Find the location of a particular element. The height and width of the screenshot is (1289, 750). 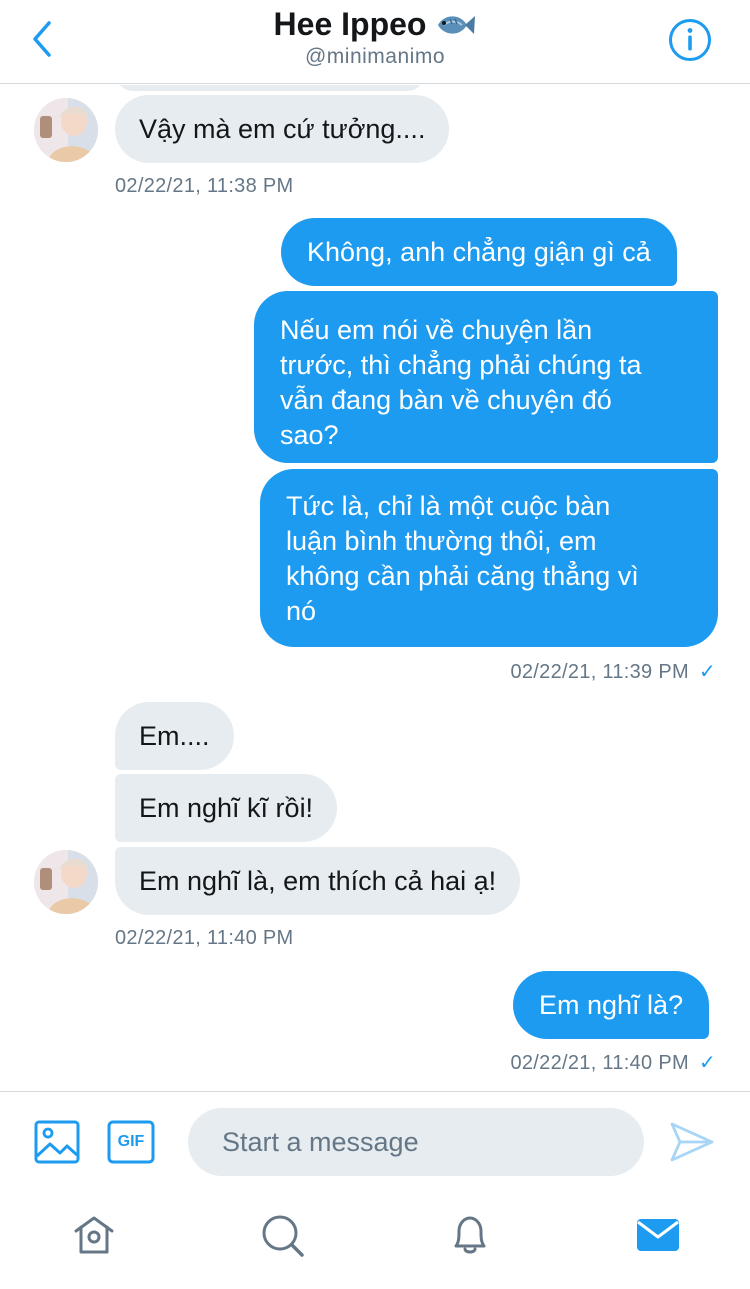

home-icon is located at coordinates (94, 1235).